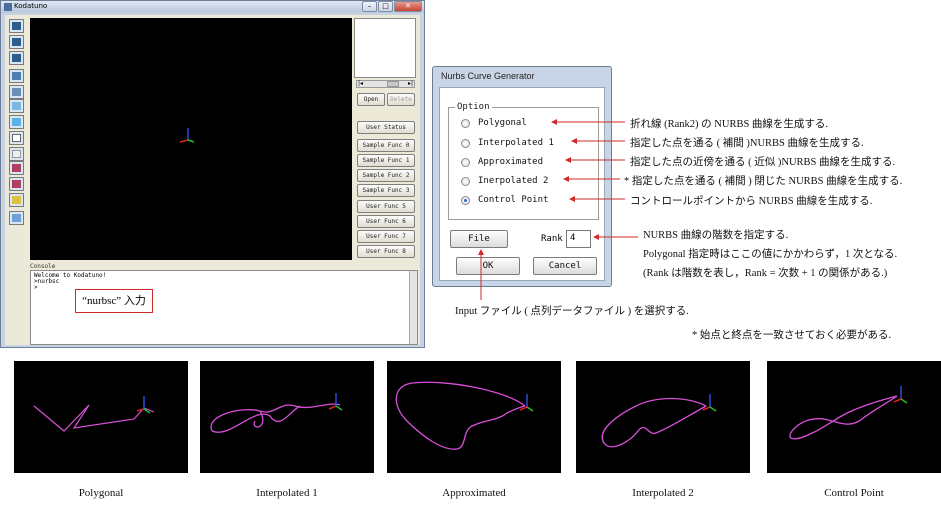  What do you see at coordinates (8, 7) in the screenshot?
I see `app-icon` at bounding box center [8, 7].